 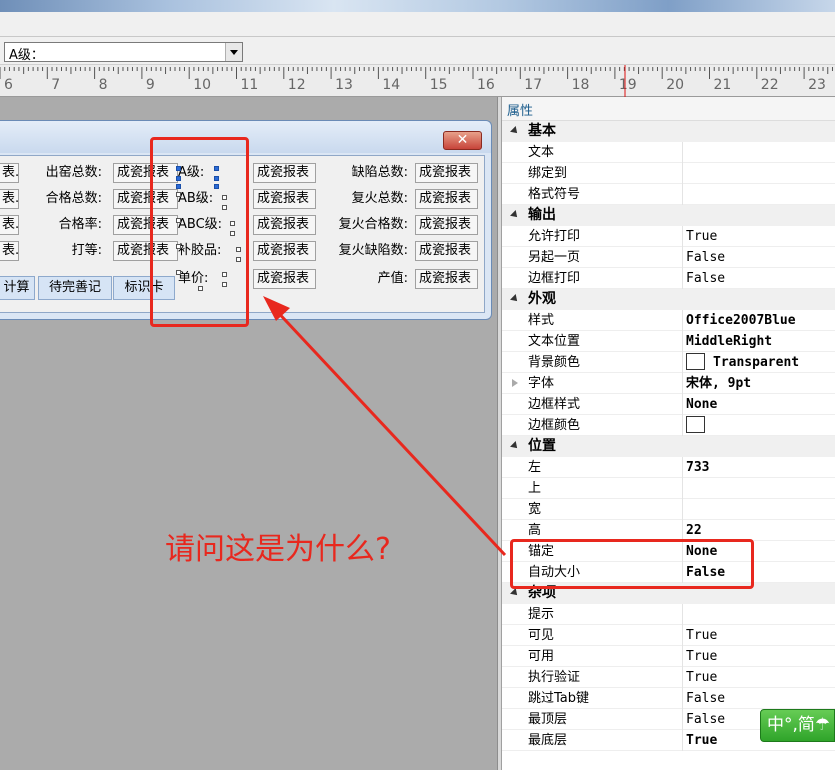 I want to click on field-label: 复火合格数:, so click(x=373, y=224).